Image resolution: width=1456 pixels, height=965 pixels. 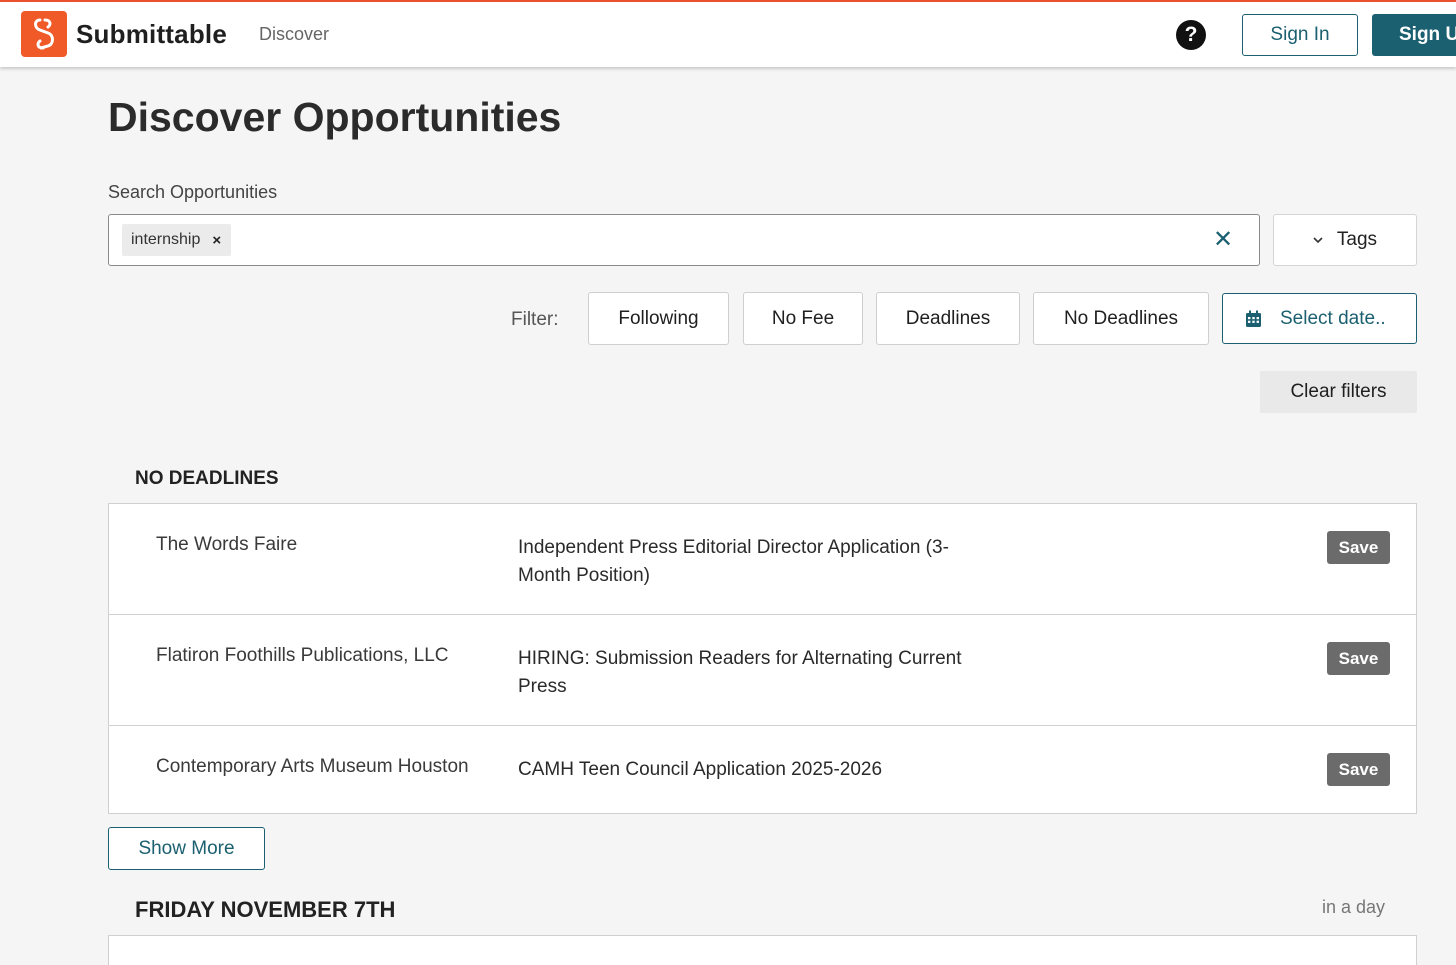 What do you see at coordinates (762, 950) in the screenshot?
I see `opportunity-list-friday` at bounding box center [762, 950].